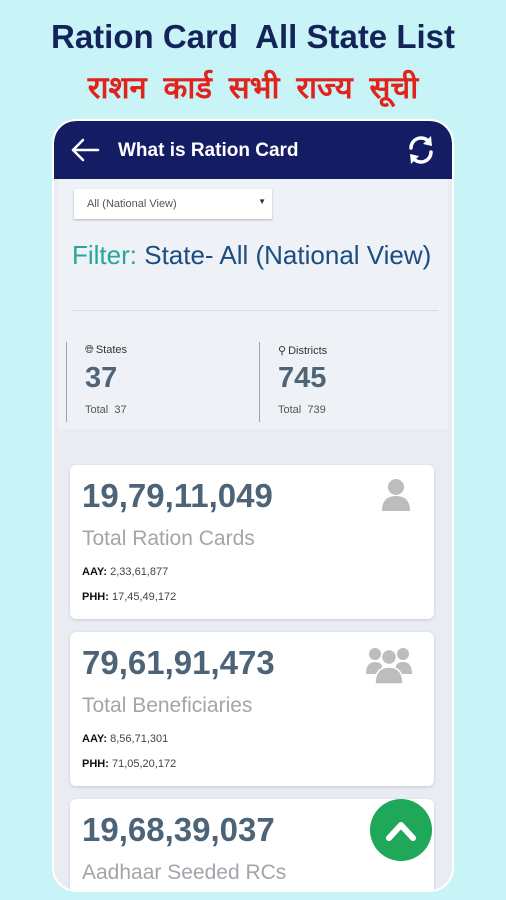 Image resolution: width=506 pixels, height=900 pixels. What do you see at coordinates (144, 597) in the screenshot?
I see `card-phh-value: 17,45,49,172` at bounding box center [144, 597].